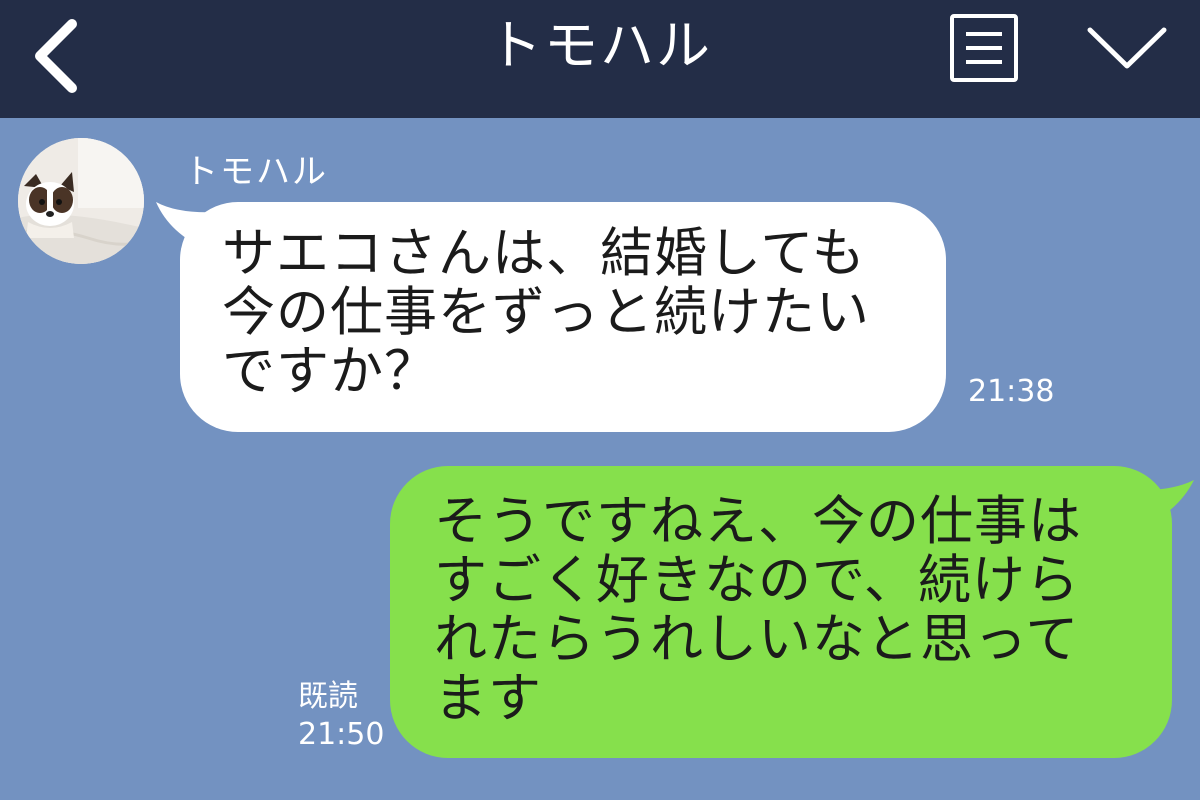 This screenshot has width=1200, height=800. What do you see at coordinates (328, 696) in the screenshot?
I see `read-label: 既読` at bounding box center [328, 696].